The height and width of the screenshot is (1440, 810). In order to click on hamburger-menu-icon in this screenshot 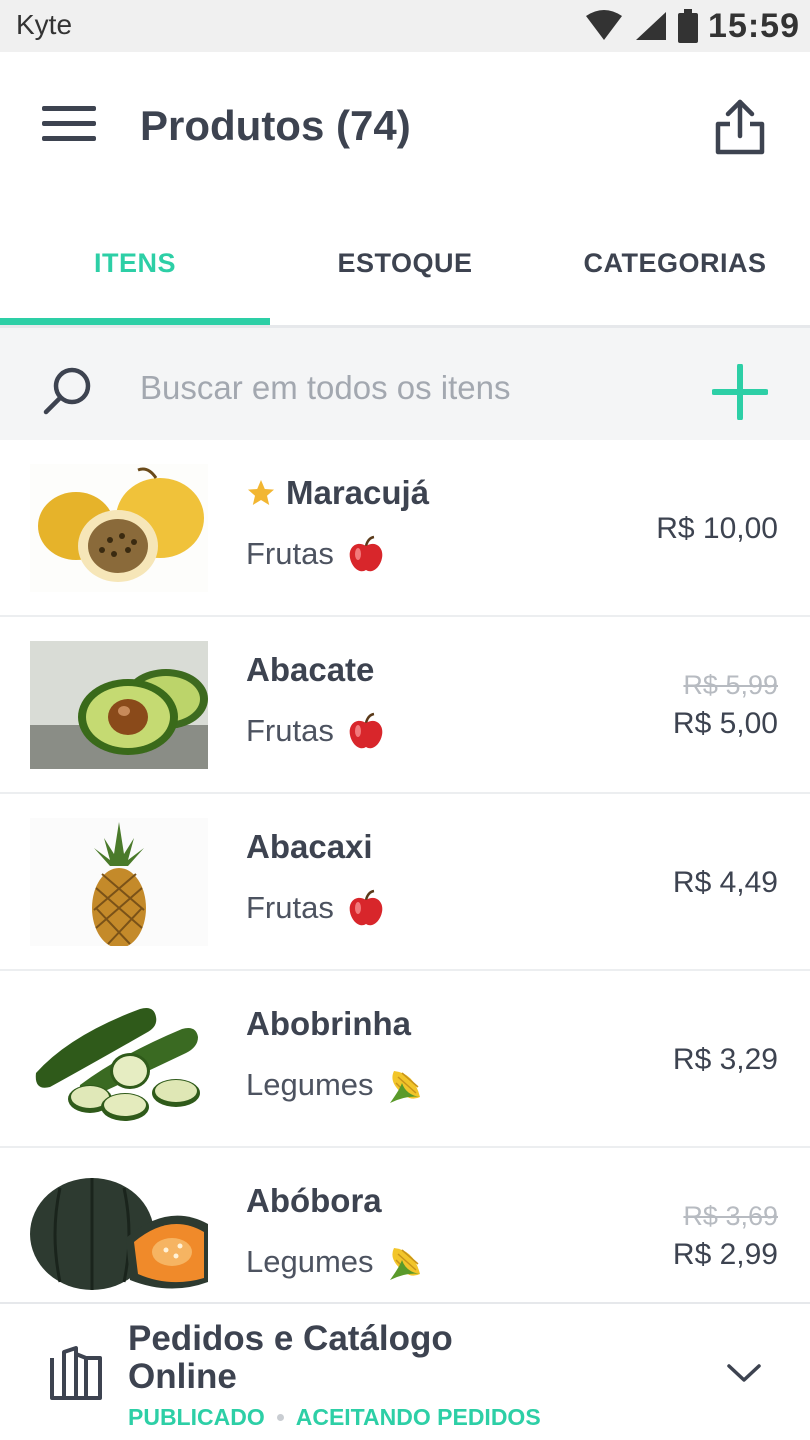, I will do `click(69, 126)`.